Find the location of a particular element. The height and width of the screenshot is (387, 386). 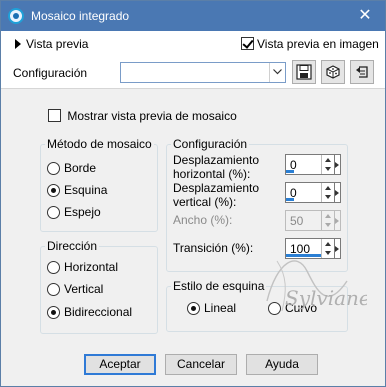

radio-espejo: Espejo is located at coordinates (74, 212).